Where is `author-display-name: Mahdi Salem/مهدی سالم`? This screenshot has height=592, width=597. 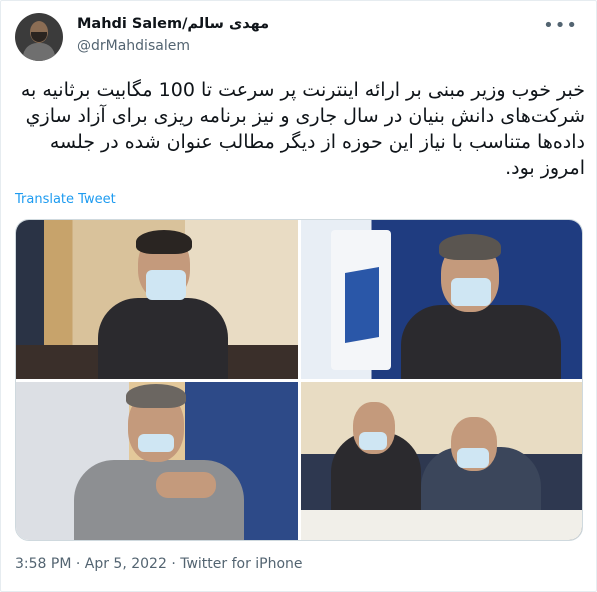 author-display-name: Mahdi Salem/مهدی سالم is located at coordinates (173, 24).